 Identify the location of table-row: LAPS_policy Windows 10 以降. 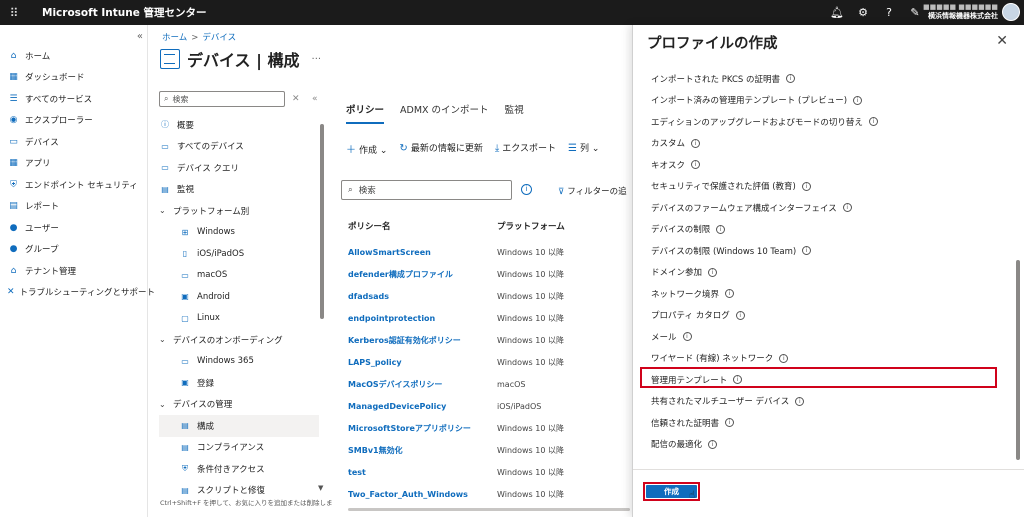
(490, 362).